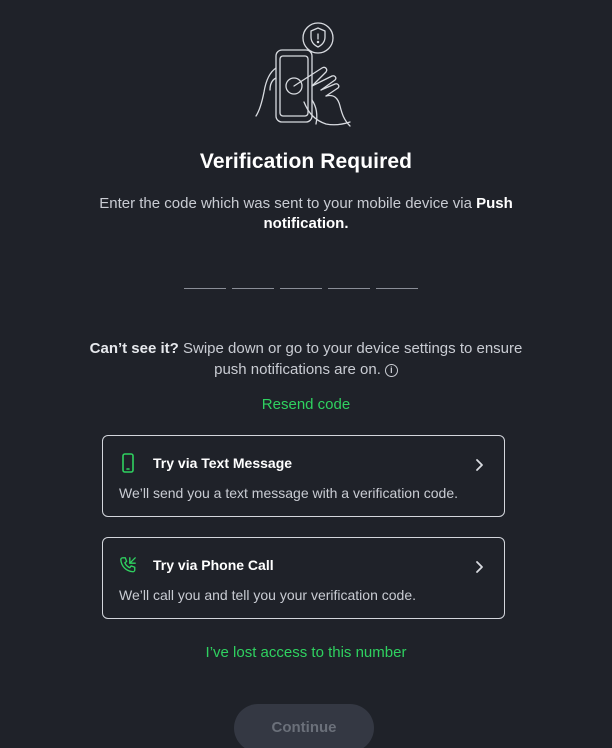  I want to click on smartphone-icon, so click(128, 463).